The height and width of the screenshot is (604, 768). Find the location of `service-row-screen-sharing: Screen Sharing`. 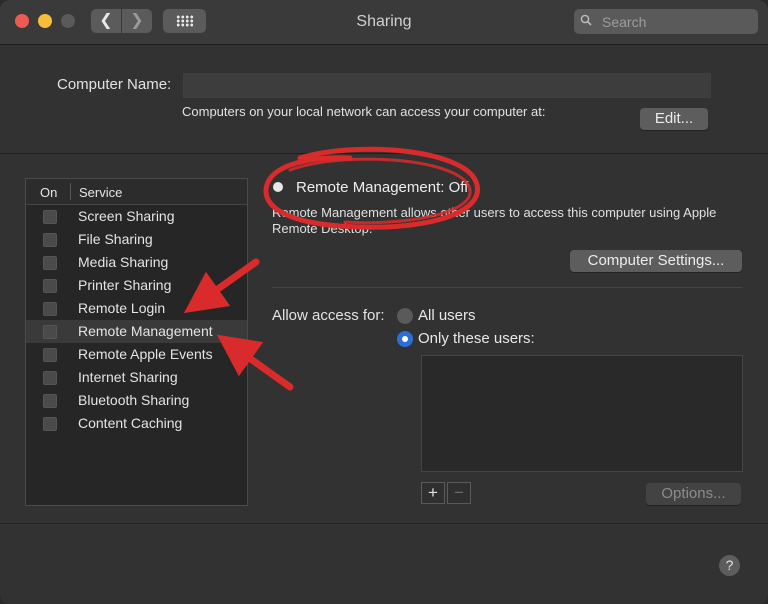

service-row-screen-sharing: Screen Sharing is located at coordinates (136, 216).